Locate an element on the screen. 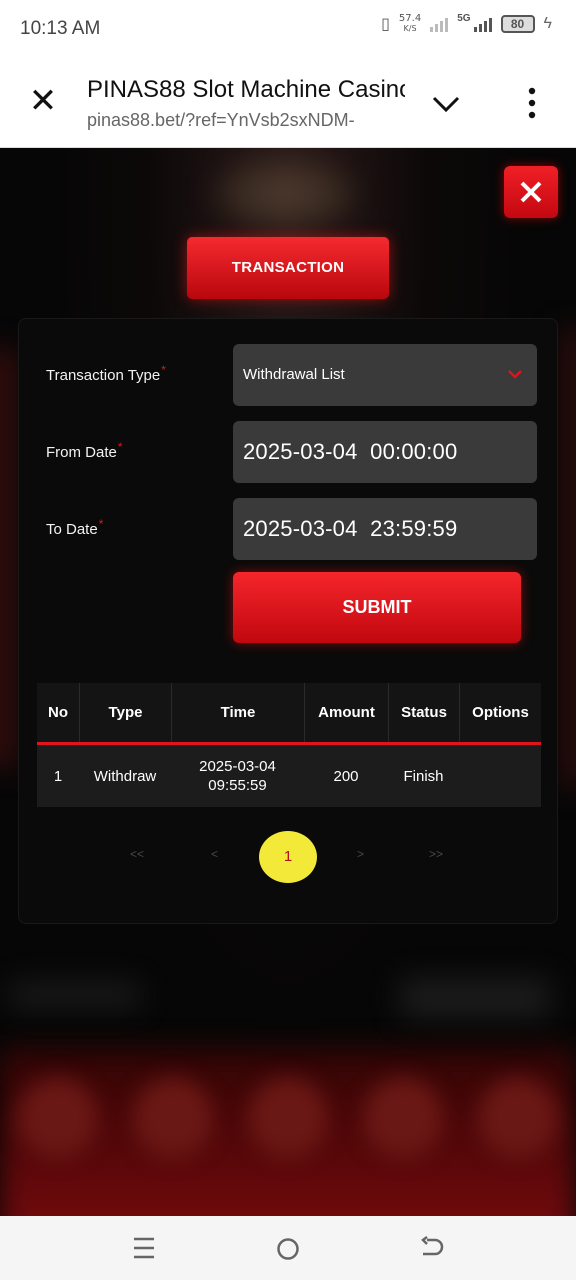 This screenshot has height=1280, width=576. net-speed-unit: K/S is located at coordinates (410, 28).